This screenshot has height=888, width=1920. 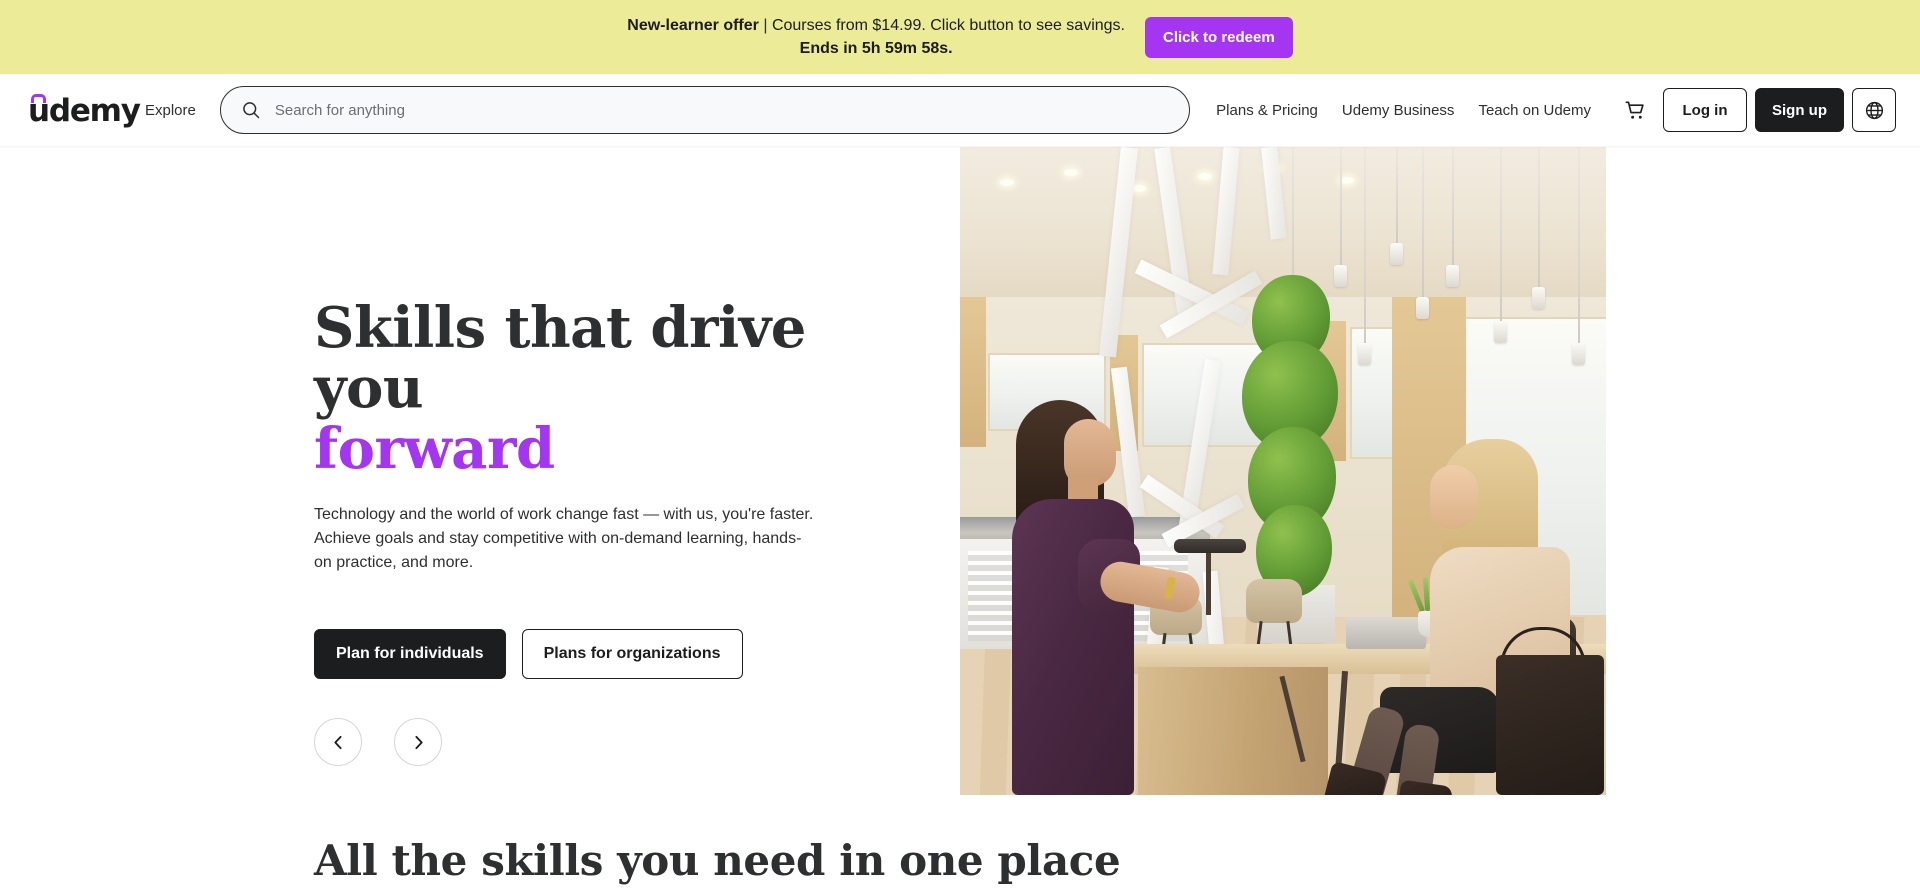 I want to click on search-bar, so click(x=705, y=110).